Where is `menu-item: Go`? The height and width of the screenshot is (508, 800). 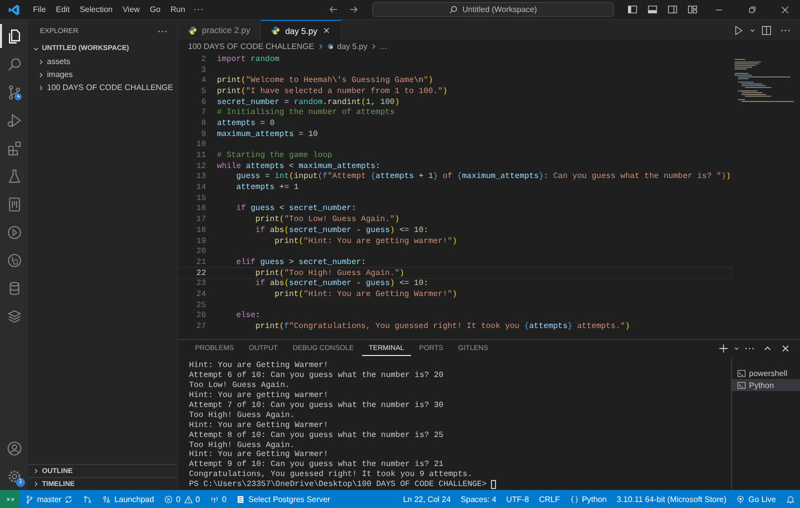 menu-item: Go is located at coordinates (155, 9).